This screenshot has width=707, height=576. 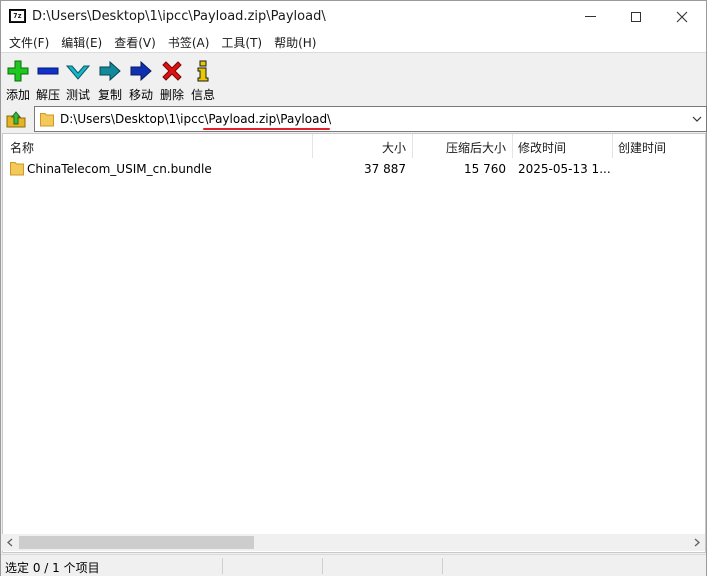 What do you see at coordinates (353, 77) in the screenshot?
I see `toolbar: 添加 解压 测试 复制 移动 删除 信息` at bounding box center [353, 77].